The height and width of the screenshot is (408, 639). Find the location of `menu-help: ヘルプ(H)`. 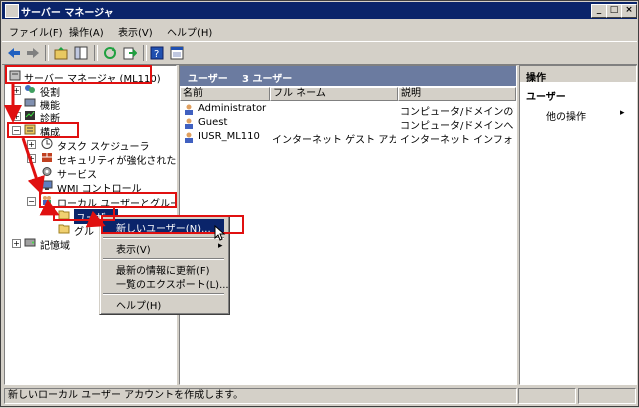

menu-help: ヘルプ(H) is located at coordinates (189, 31).